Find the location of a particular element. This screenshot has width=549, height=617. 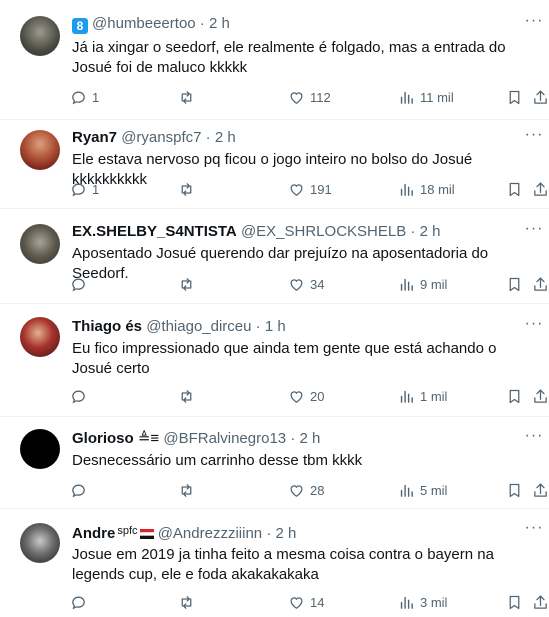

divider is located at coordinates (274, 208).